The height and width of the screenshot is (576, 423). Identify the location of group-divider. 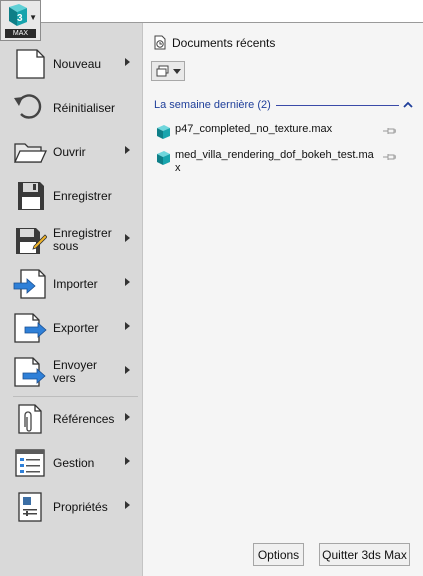
(337, 105).